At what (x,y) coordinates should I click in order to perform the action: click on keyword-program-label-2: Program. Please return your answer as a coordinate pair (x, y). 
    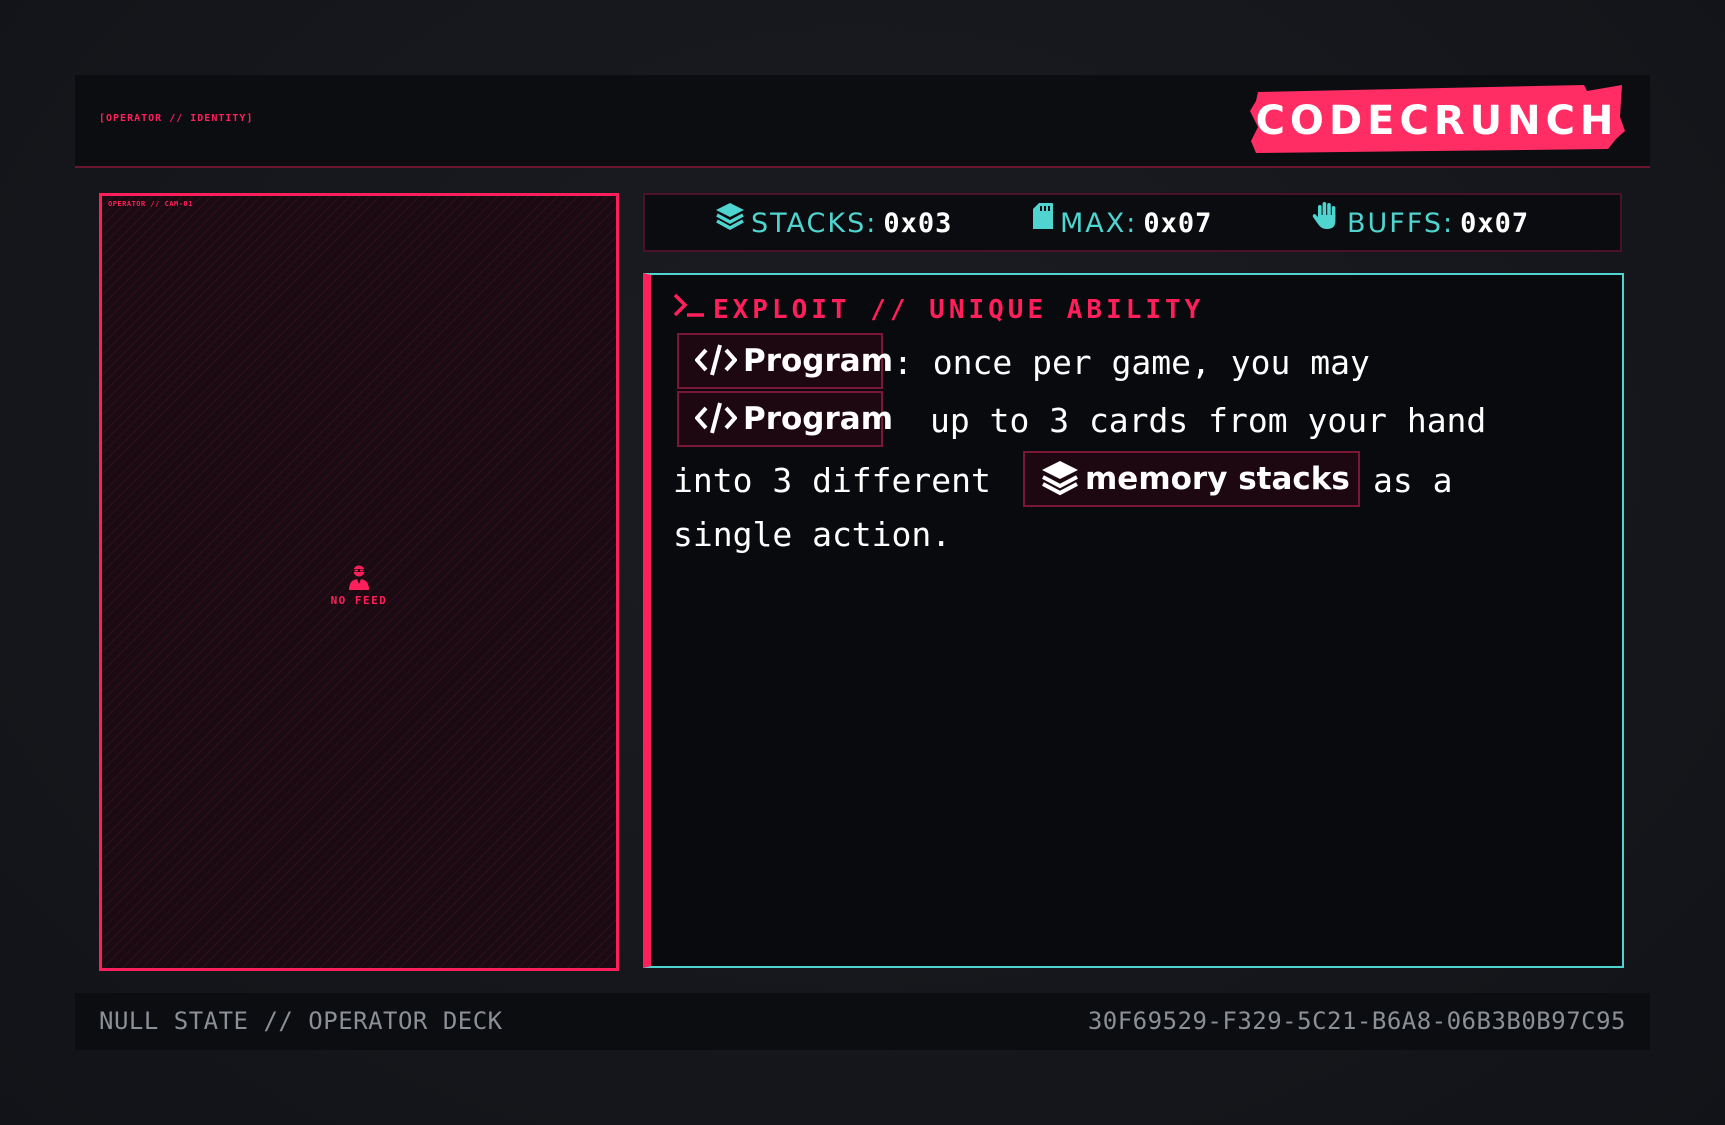
    Looking at the image, I should click on (818, 419).